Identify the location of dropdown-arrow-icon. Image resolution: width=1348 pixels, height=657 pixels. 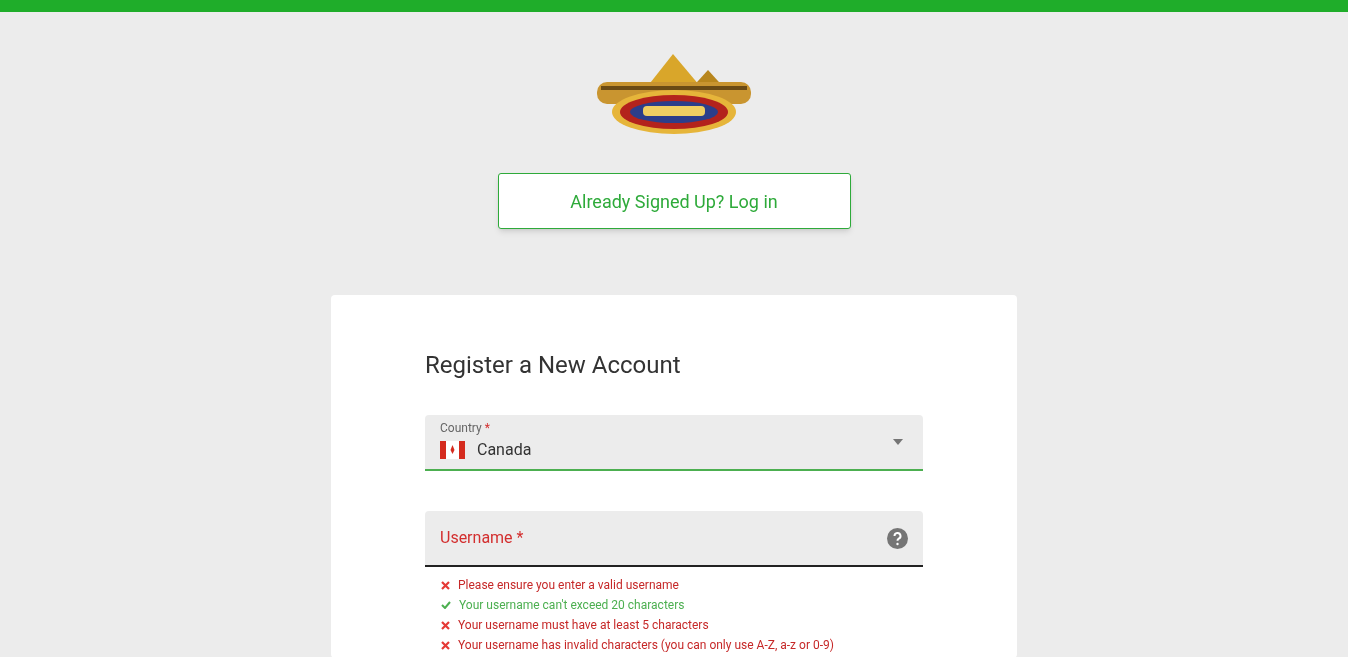
(898, 442).